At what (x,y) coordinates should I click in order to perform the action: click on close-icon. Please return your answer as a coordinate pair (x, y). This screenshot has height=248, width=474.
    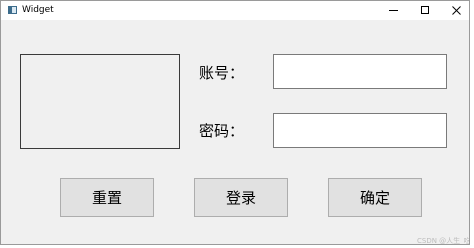
    Looking at the image, I should click on (456, 10).